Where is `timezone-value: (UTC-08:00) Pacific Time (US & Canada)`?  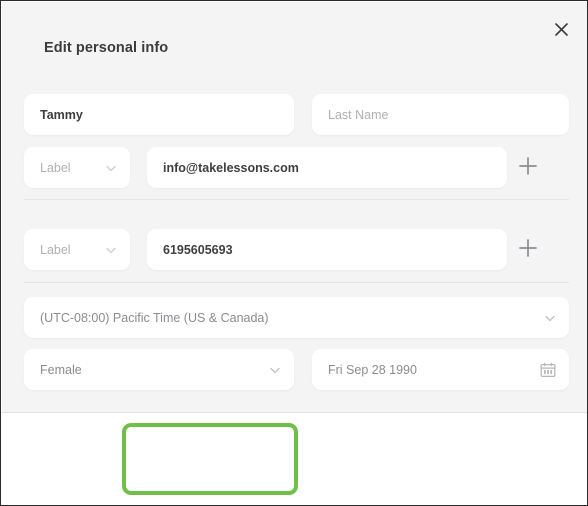
timezone-value: (UTC-08:00) Pacific Time (US & Canada) is located at coordinates (154, 317).